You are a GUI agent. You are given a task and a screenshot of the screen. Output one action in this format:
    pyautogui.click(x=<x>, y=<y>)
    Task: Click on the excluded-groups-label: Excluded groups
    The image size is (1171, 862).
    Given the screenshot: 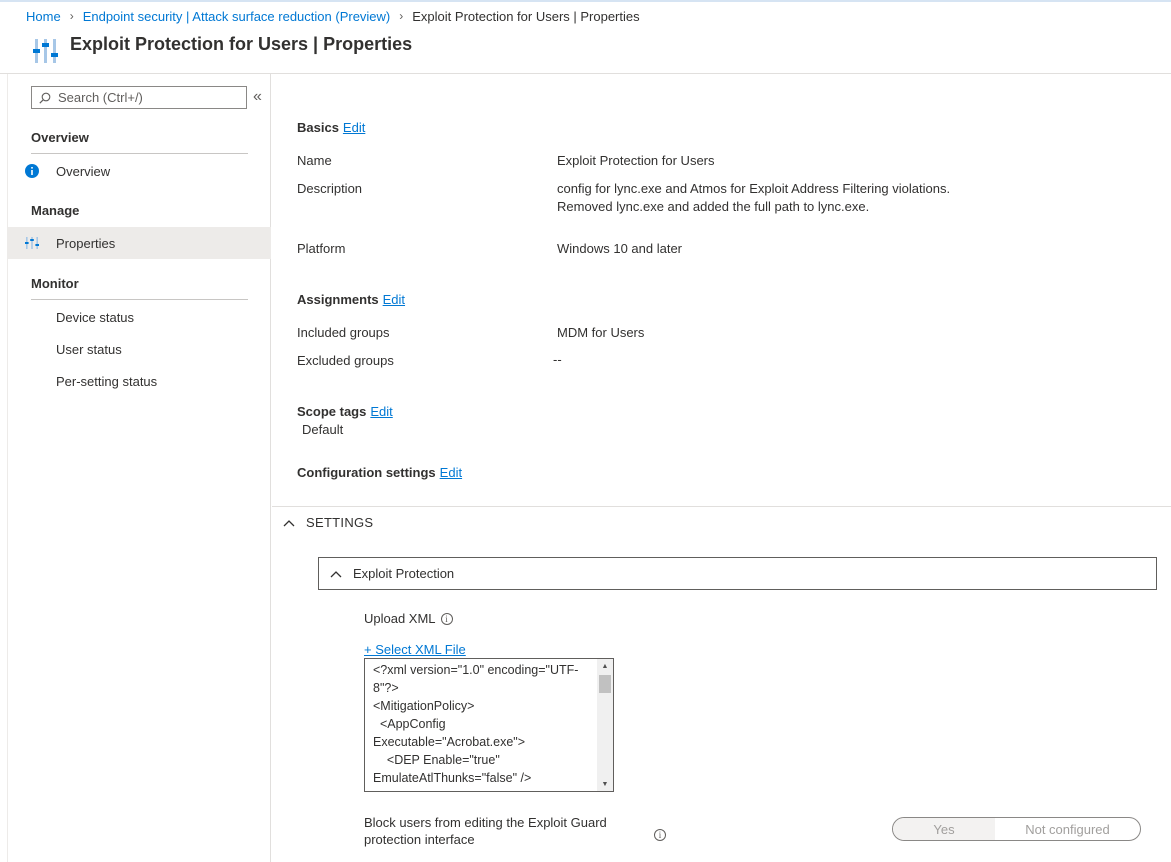 What is the action you would take?
    pyautogui.click(x=345, y=360)
    